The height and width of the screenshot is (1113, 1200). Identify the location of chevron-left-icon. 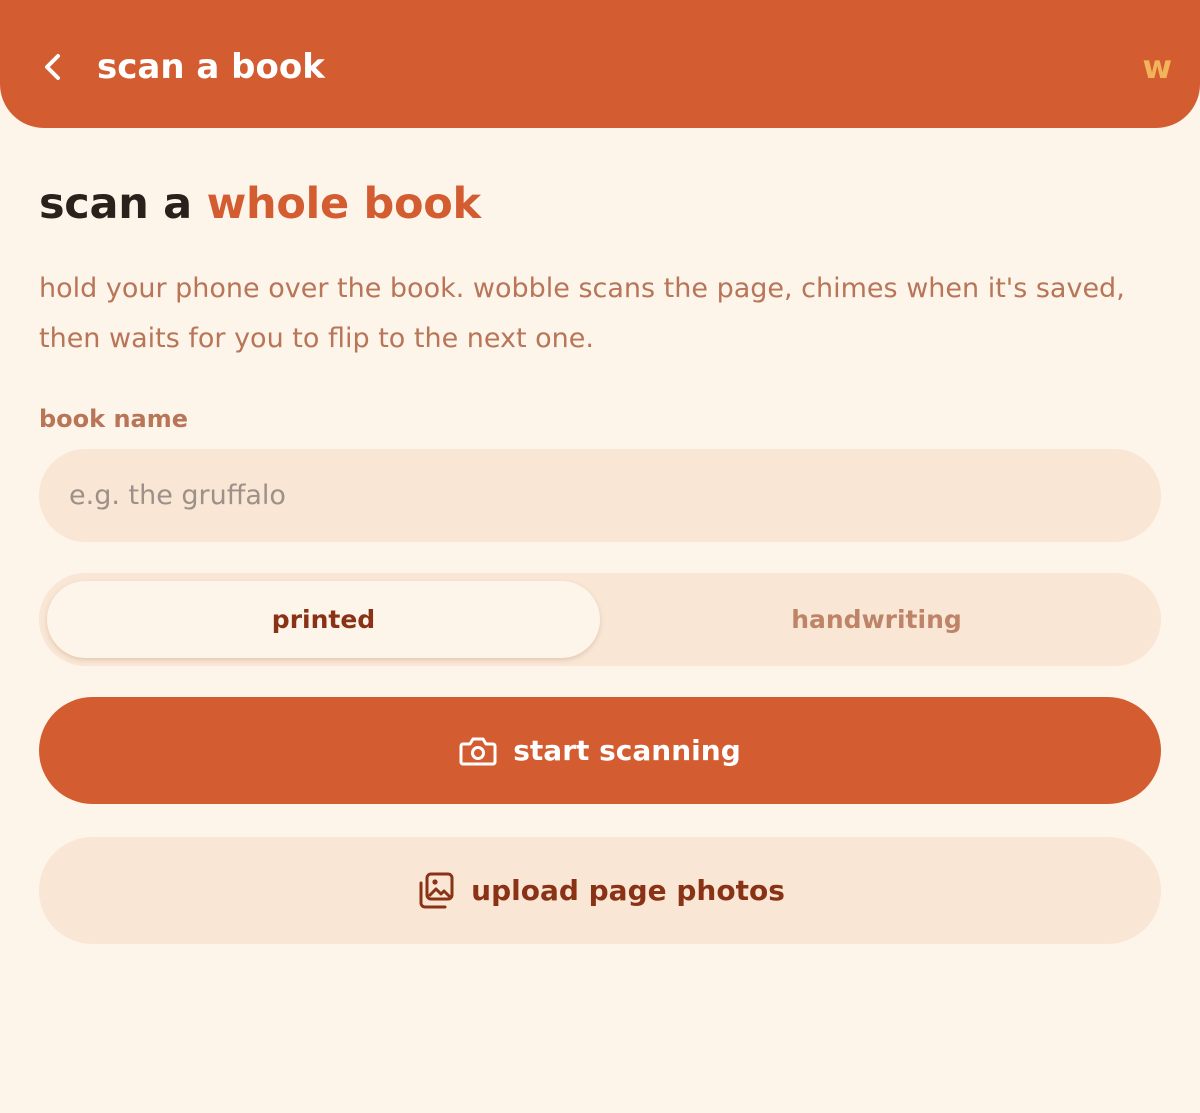
(52, 67).